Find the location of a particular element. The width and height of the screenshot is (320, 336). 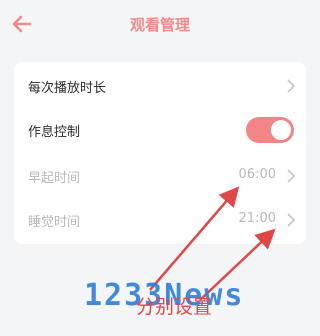

top-bar: 观看管理 is located at coordinates (160, 24).